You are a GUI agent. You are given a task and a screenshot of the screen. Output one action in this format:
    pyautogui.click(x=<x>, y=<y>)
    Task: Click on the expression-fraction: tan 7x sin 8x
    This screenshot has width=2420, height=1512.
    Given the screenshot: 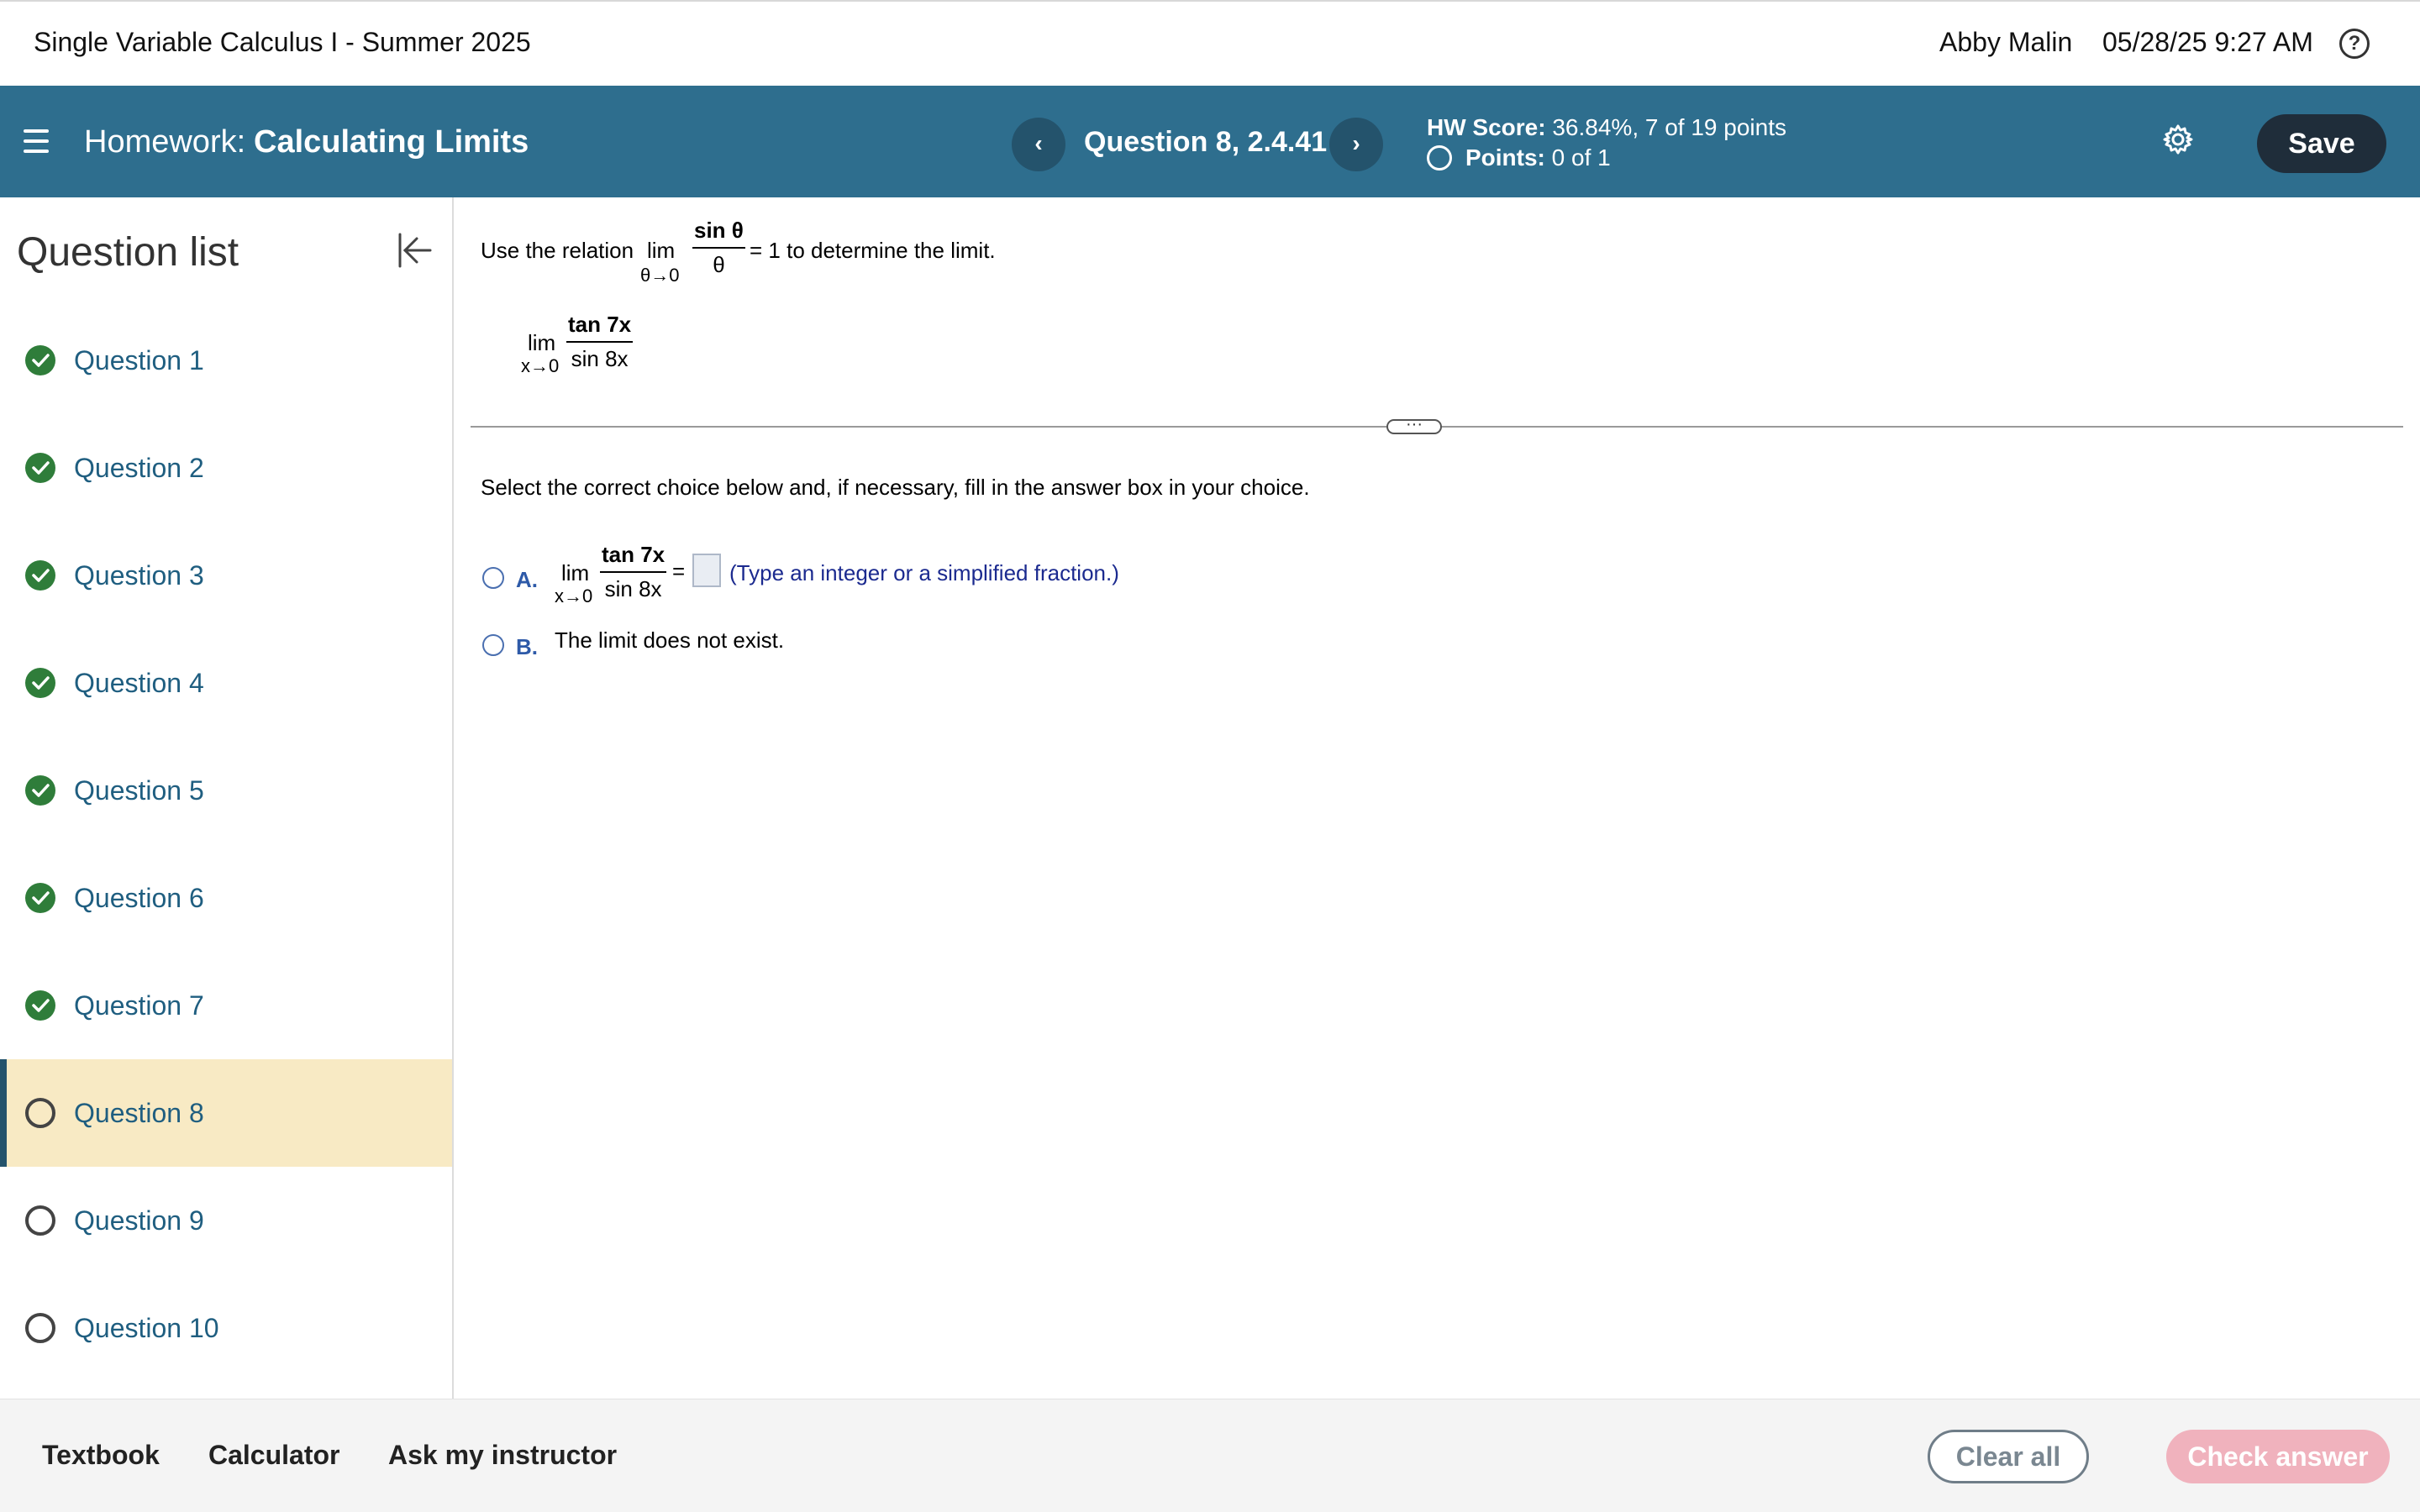 What is the action you would take?
    pyautogui.click(x=600, y=342)
    